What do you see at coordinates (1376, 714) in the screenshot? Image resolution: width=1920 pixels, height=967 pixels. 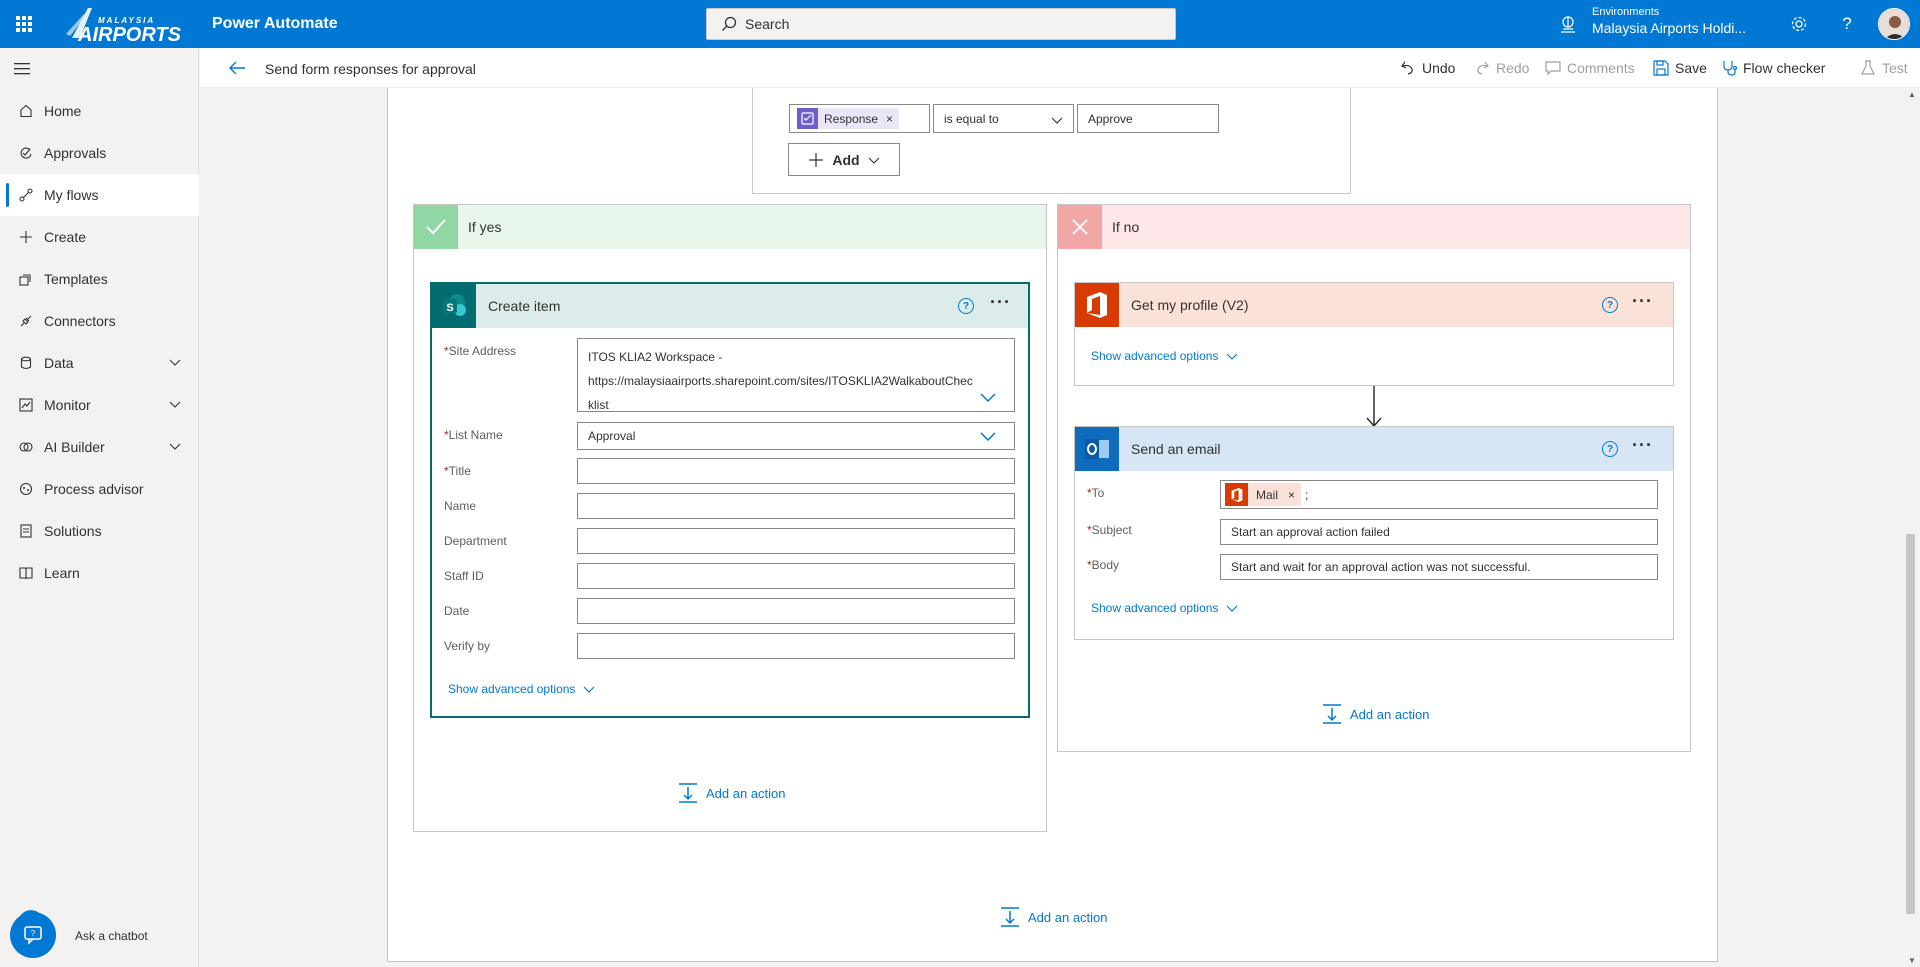 I see `add-action-button-no: Add an action` at bounding box center [1376, 714].